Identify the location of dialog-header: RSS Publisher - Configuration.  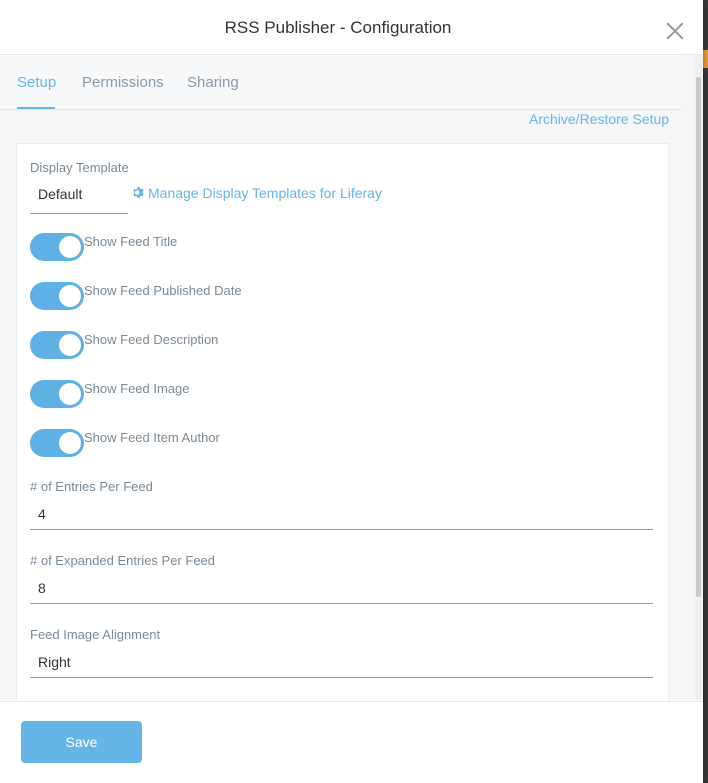
(351, 27).